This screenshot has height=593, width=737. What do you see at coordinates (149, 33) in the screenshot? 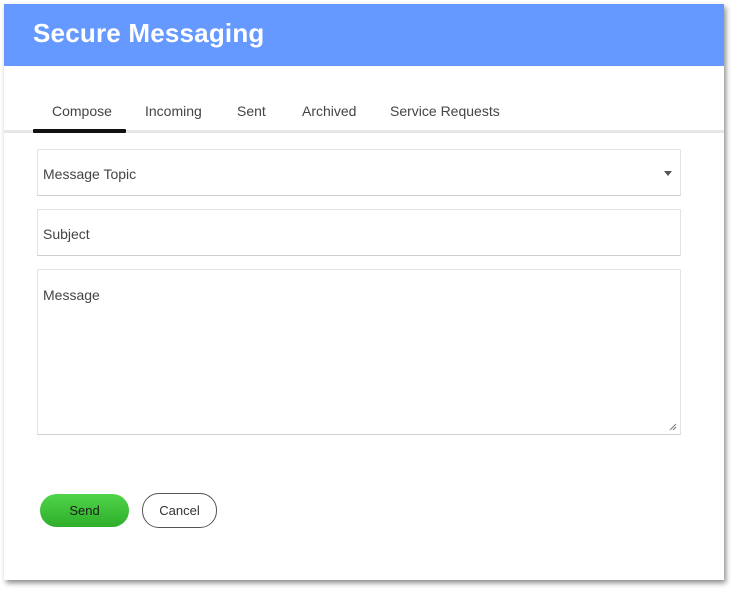
I see `page-title: Secure Messaging` at bounding box center [149, 33].